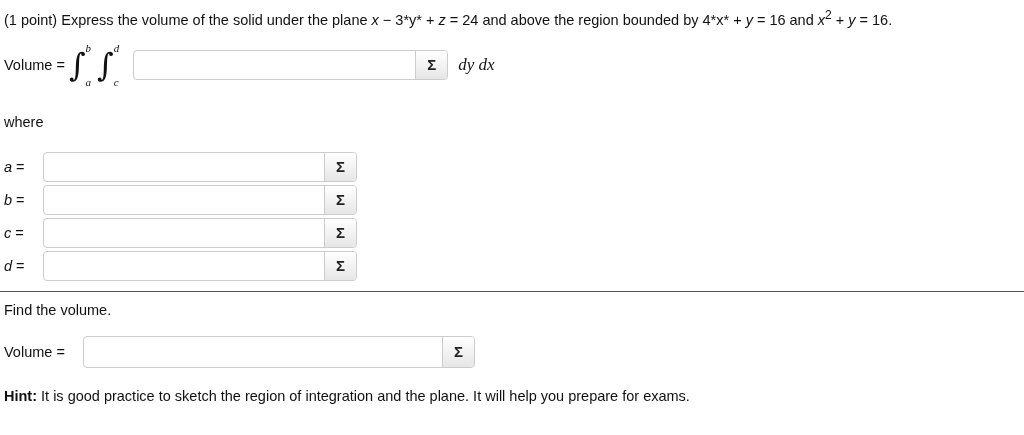  What do you see at coordinates (58, 309) in the screenshot?
I see `instruction-text: Find the volume.` at bounding box center [58, 309].